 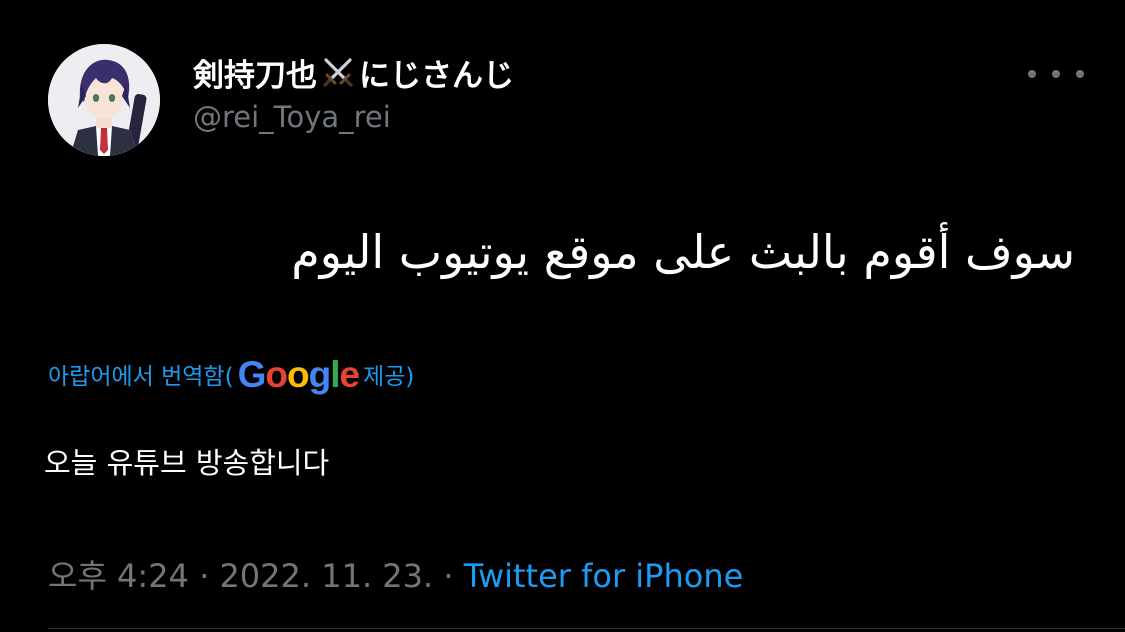 What do you see at coordinates (389, 377) in the screenshot?
I see `translation-label-suffix: 제공)` at bounding box center [389, 377].